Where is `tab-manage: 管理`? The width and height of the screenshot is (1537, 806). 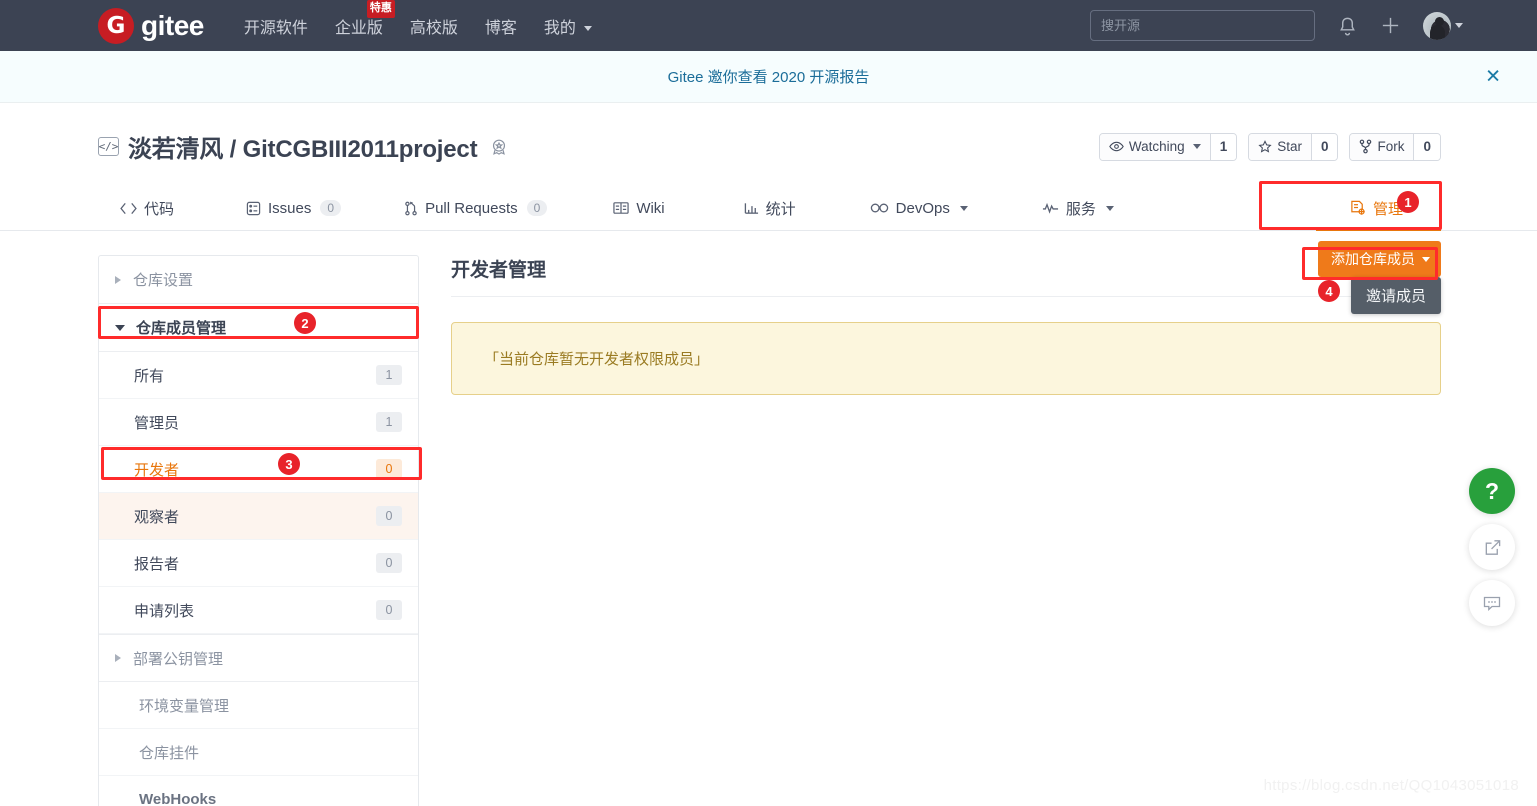 tab-manage: 管理 is located at coordinates (1378, 208).